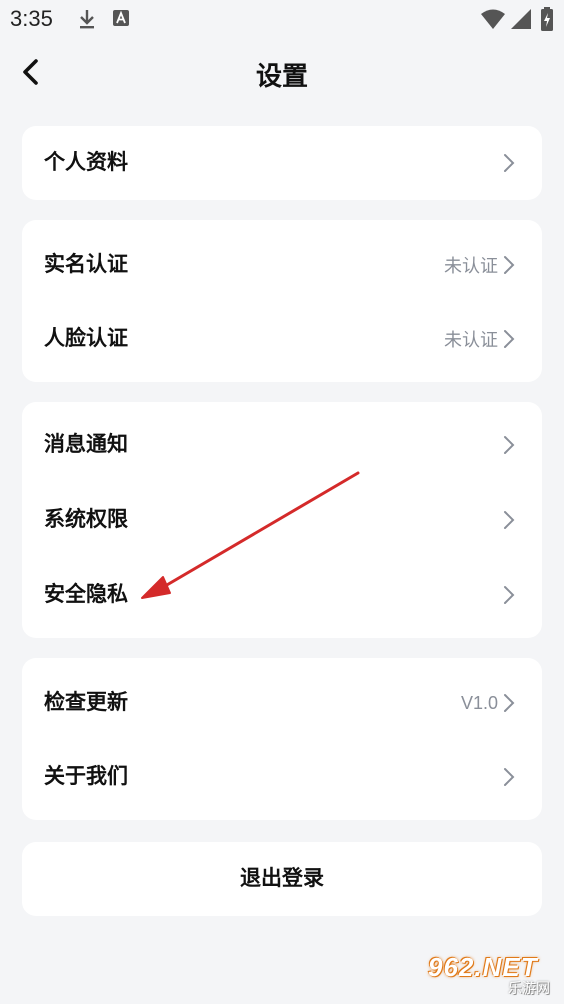 The width and height of the screenshot is (564, 1004). Describe the element at coordinates (479, 702) in the screenshot. I see `version-value: V1.0` at that location.